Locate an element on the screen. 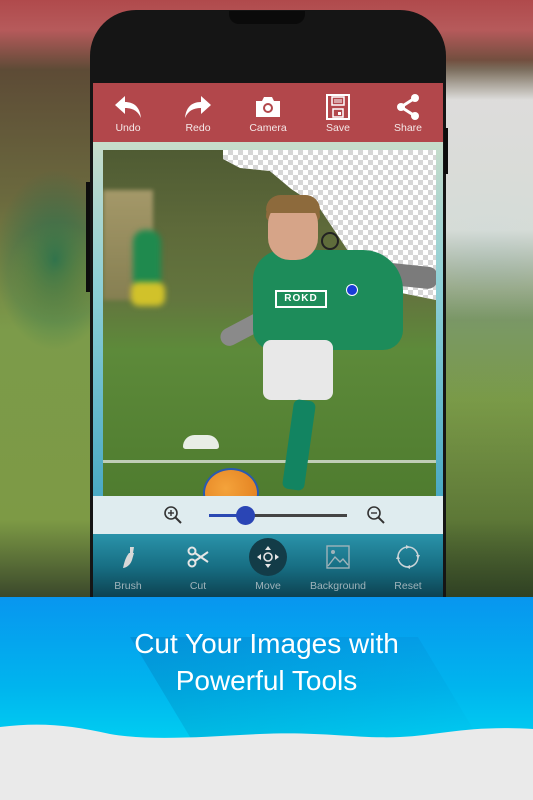  brush-icon-wrap is located at coordinates (128, 557).